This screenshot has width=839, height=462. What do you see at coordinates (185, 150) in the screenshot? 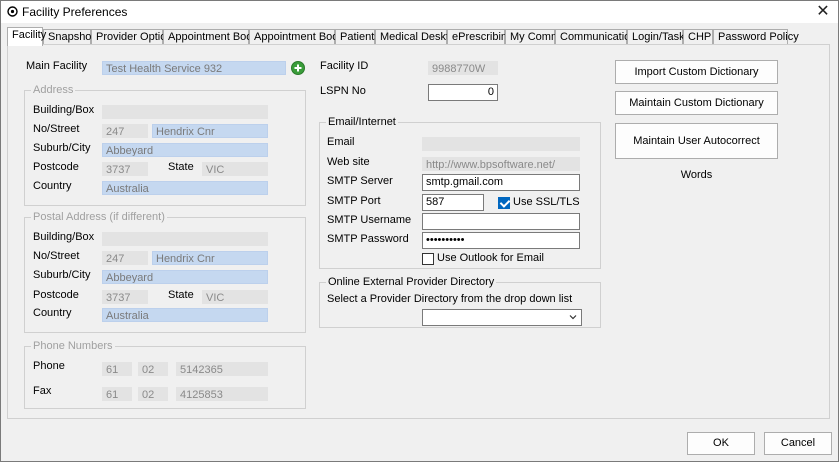
I see `suburb-field: Abbeyard` at bounding box center [185, 150].